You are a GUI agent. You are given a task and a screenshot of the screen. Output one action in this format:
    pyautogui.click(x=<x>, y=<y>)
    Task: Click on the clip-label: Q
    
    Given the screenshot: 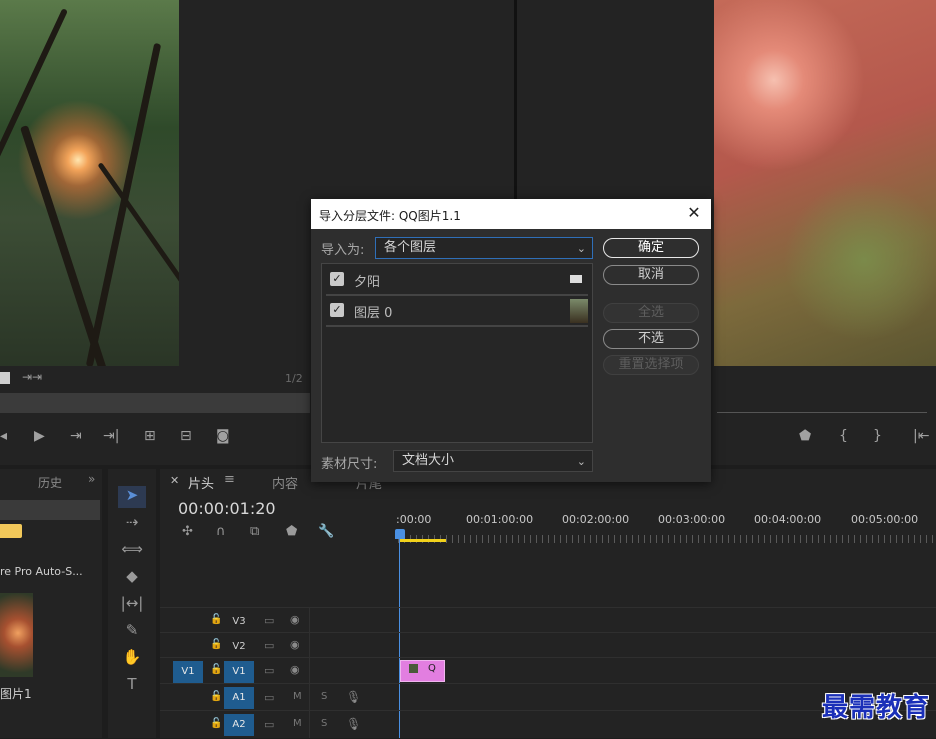 What is the action you would take?
    pyautogui.click(x=432, y=668)
    